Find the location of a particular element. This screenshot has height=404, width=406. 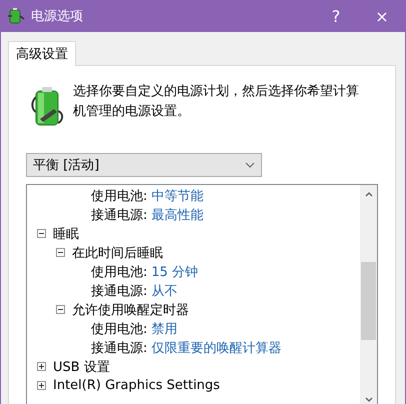

plan-dropdown: 平衡 [活动] is located at coordinates (144, 165).